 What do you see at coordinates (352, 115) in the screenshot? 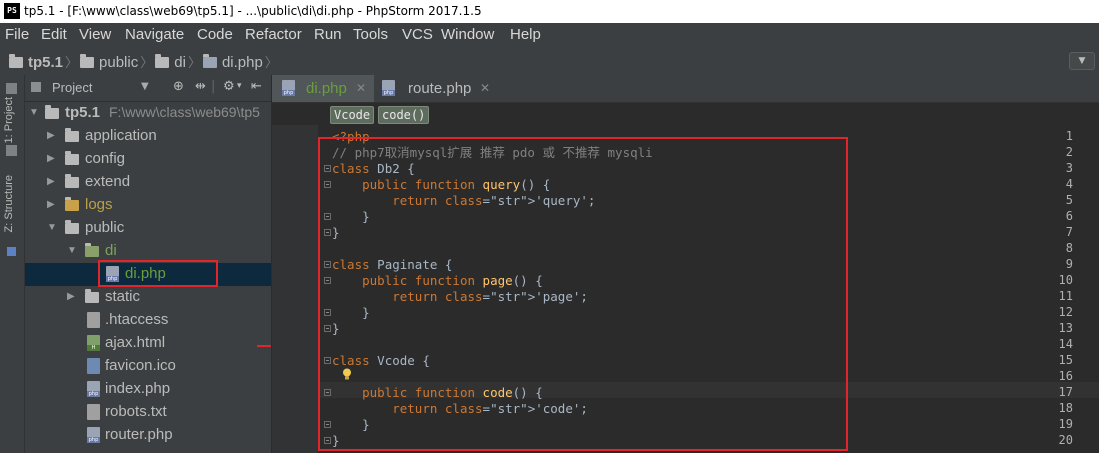
I see `struct-crumb-vcode: Vcode` at bounding box center [352, 115].